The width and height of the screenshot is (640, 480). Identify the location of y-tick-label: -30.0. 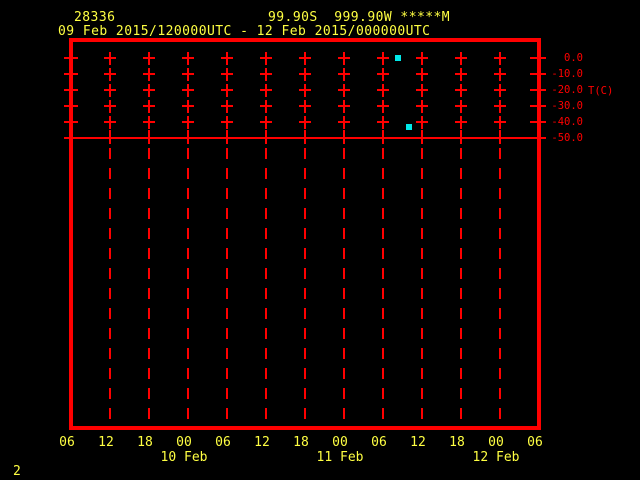
(567, 106).